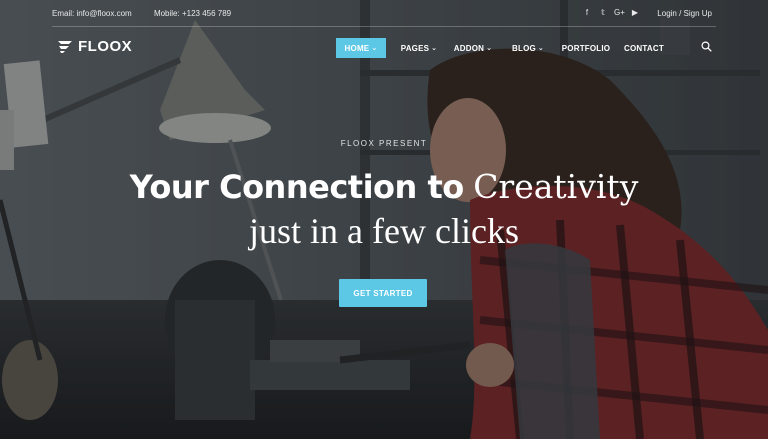 This screenshot has width=768, height=439. I want to click on nav-item-home: HOME ⌄, so click(361, 48).